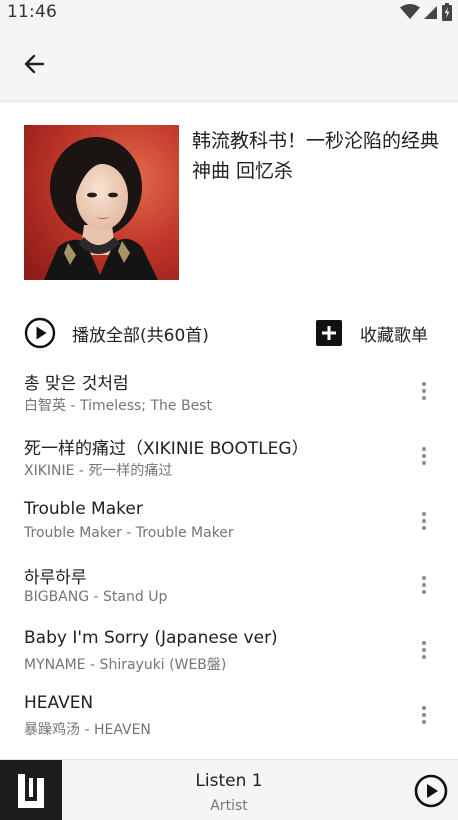  I want to click on song-title: Trouble Maker, so click(83, 508).